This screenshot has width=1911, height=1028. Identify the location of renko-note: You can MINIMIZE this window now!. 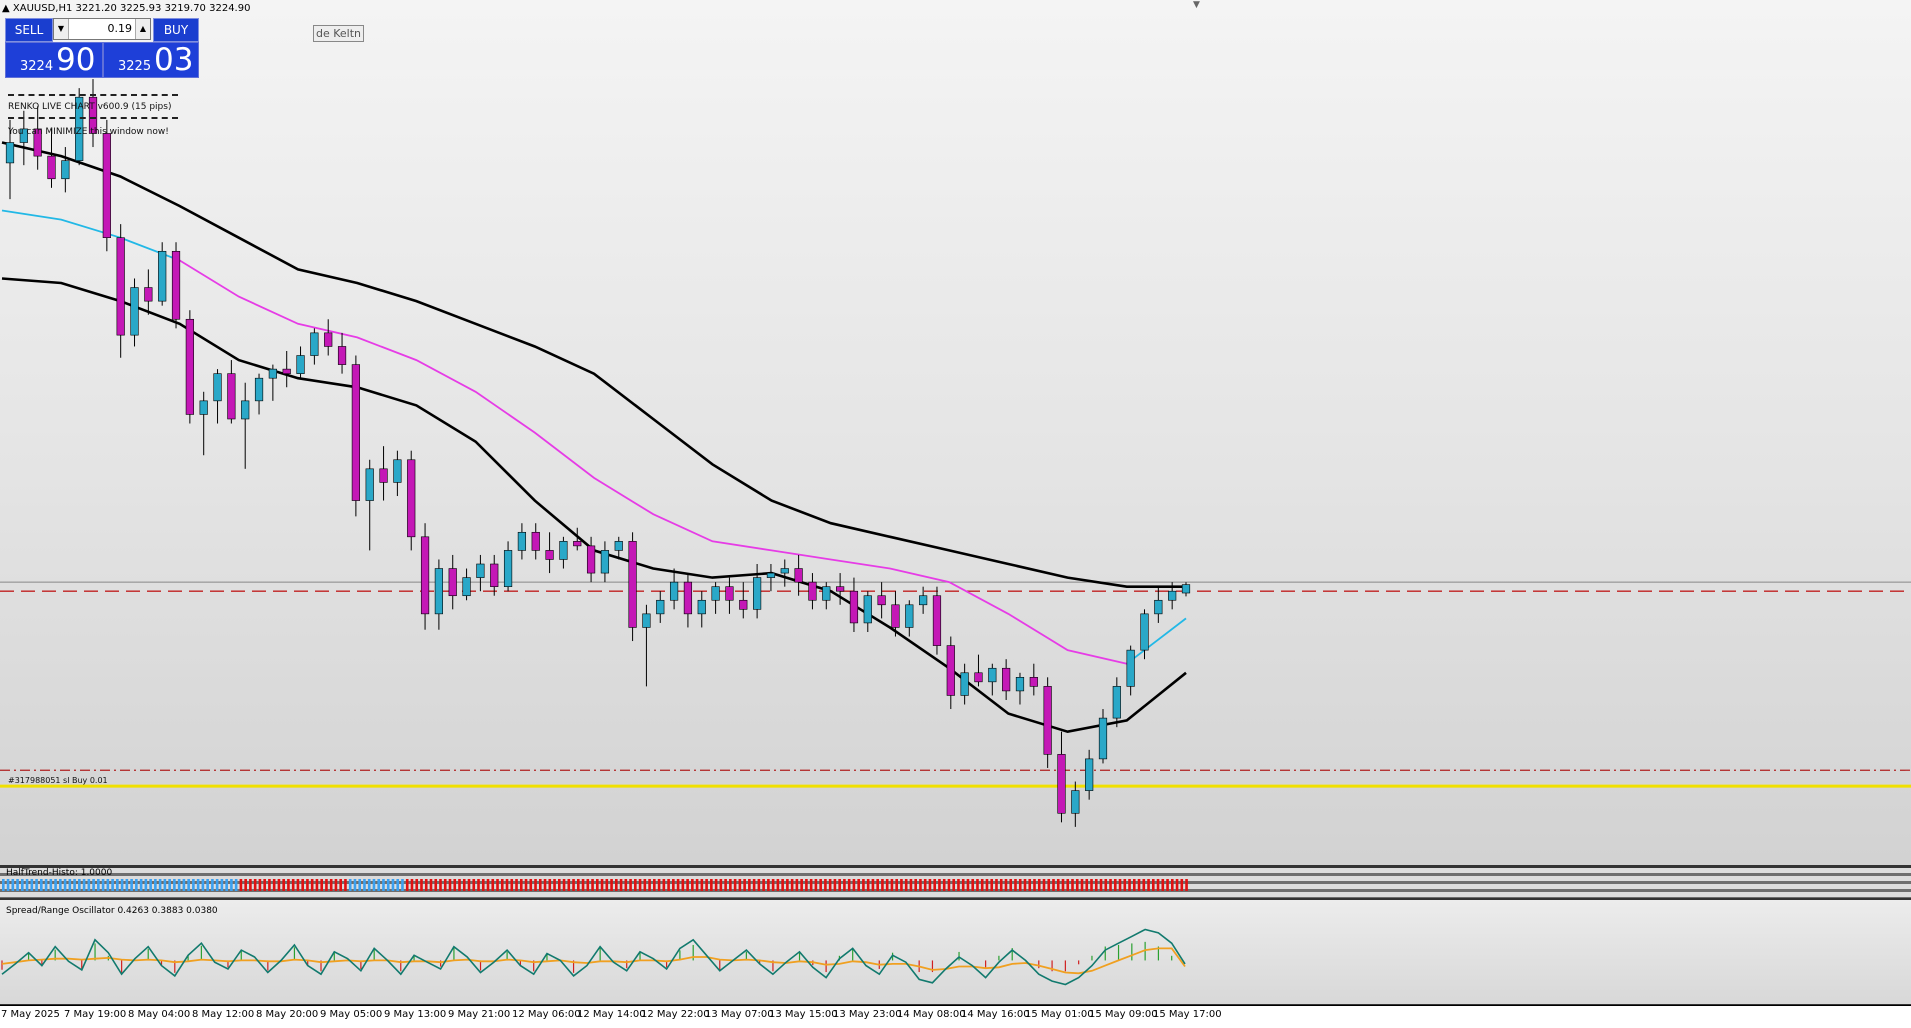
(88, 132).